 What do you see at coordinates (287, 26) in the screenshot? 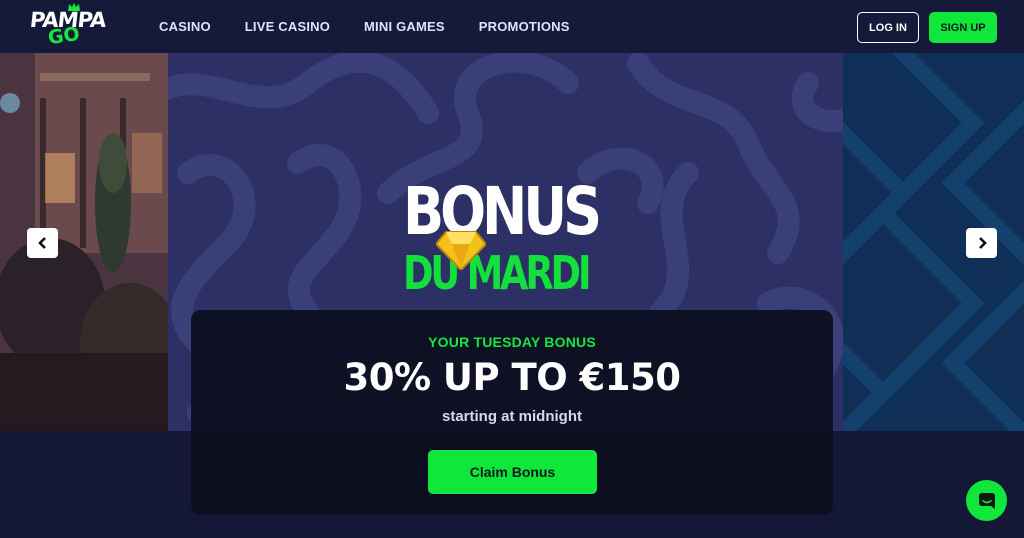
I see `nav-item-live-casino: LIVE CASINO` at bounding box center [287, 26].